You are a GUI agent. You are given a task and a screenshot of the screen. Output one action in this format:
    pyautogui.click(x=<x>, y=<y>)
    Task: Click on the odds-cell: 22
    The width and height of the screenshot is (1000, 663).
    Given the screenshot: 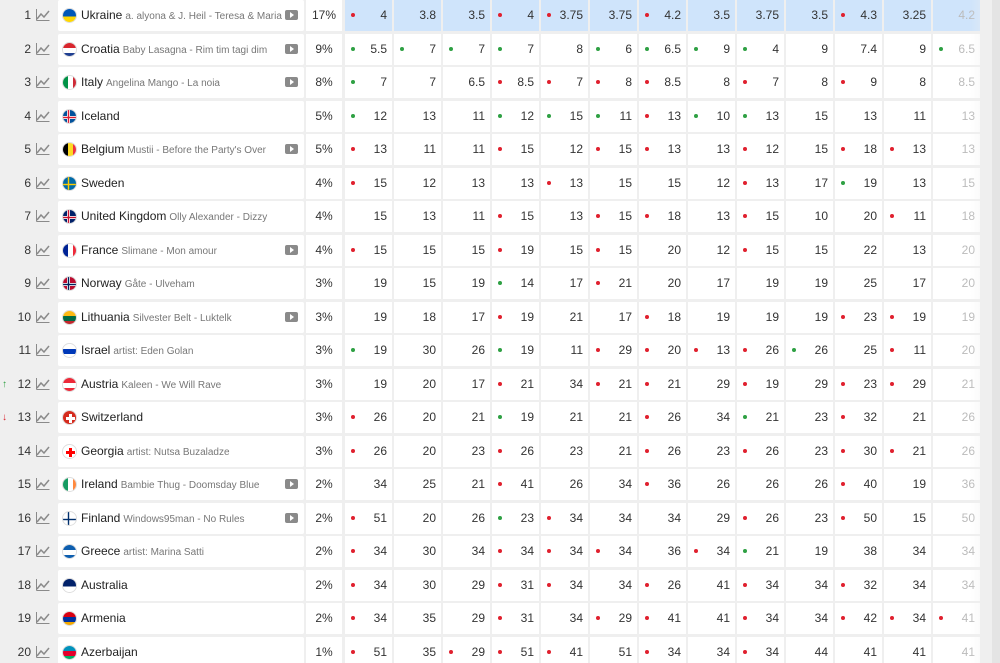 What is the action you would take?
    pyautogui.click(x=858, y=250)
    